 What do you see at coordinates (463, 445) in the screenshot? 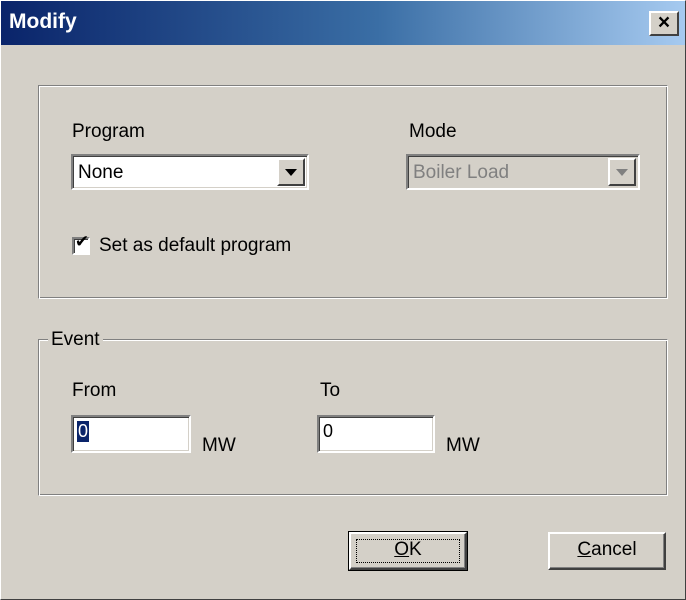
I see `to-unit: MW` at bounding box center [463, 445].